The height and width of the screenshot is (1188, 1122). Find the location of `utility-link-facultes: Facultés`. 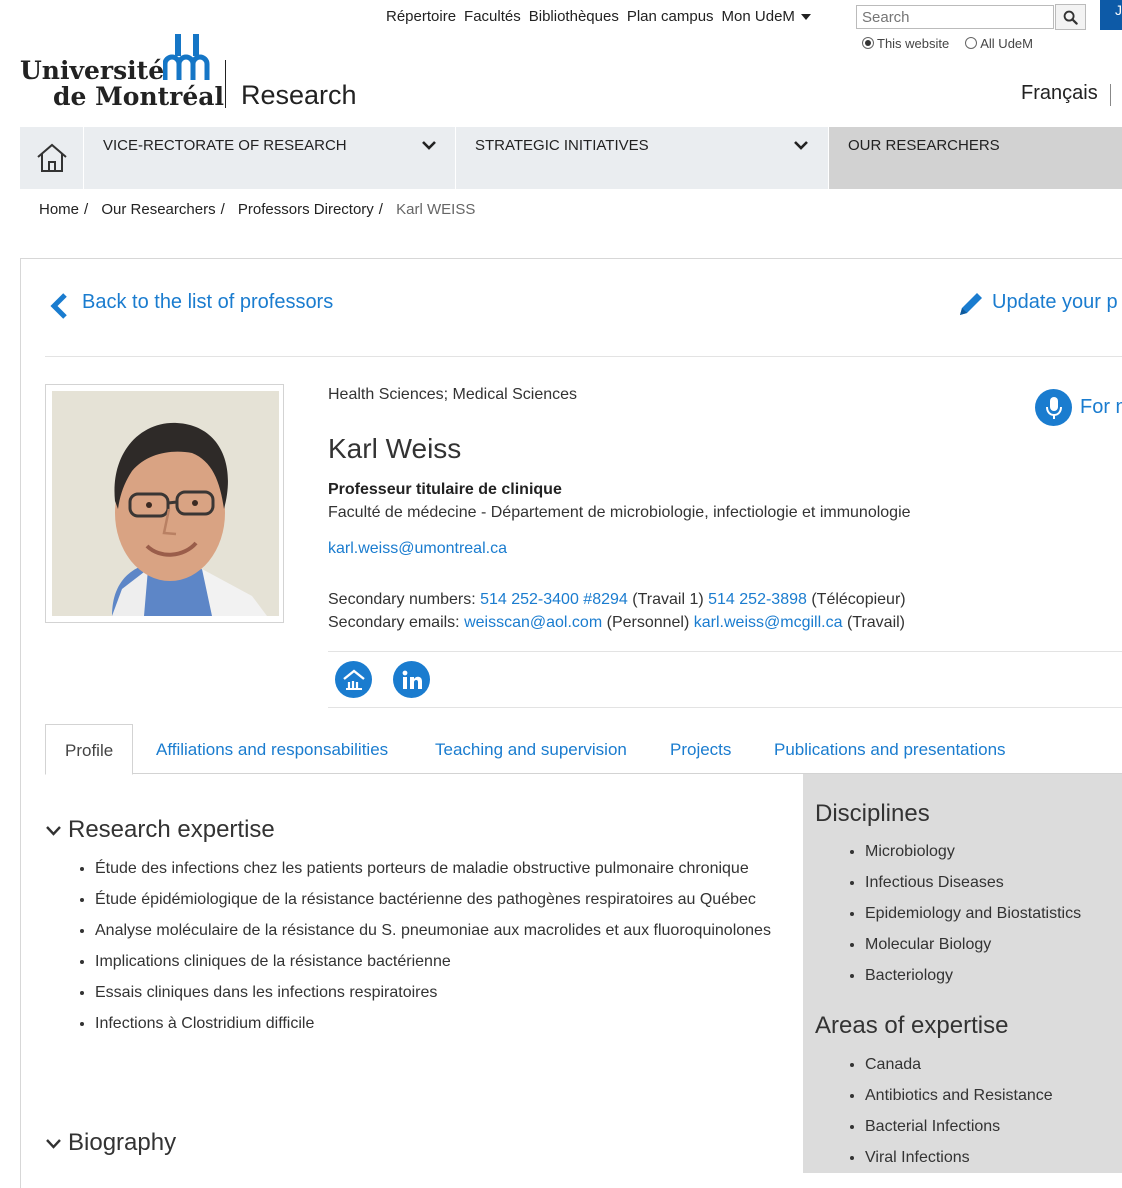

utility-link-facultes: Facultés is located at coordinates (492, 16).